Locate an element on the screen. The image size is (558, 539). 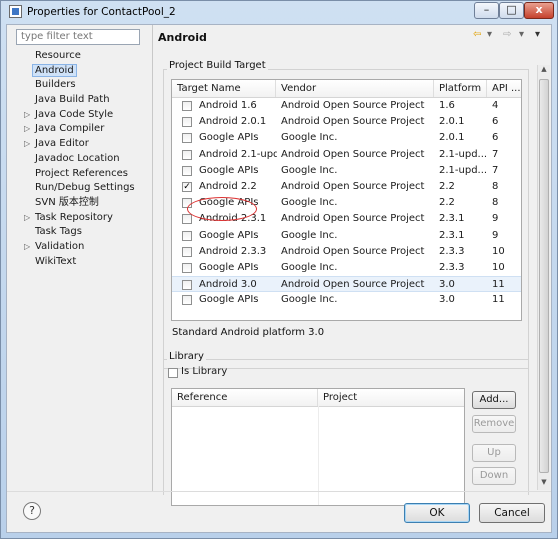
nav-item: ▷ Java Compiler is located at coordinates (81, 129).